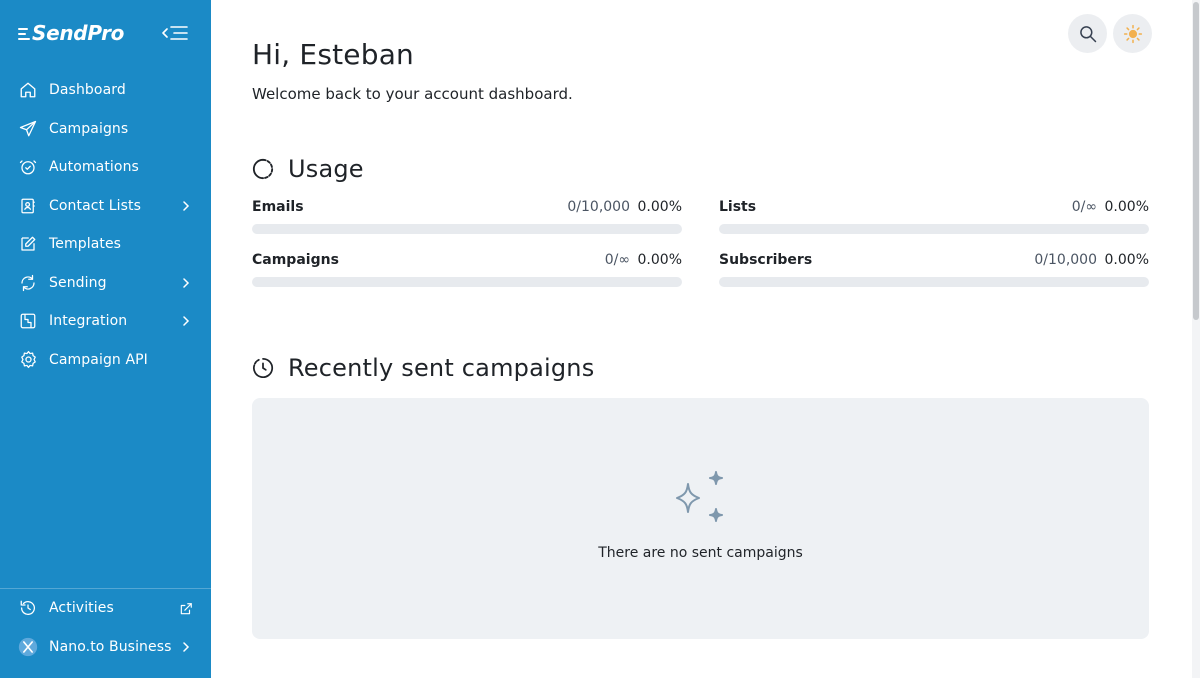 The image size is (1200, 678). I want to click on welcome-text: Welcome back to your account dashboard., so click(412, 94).